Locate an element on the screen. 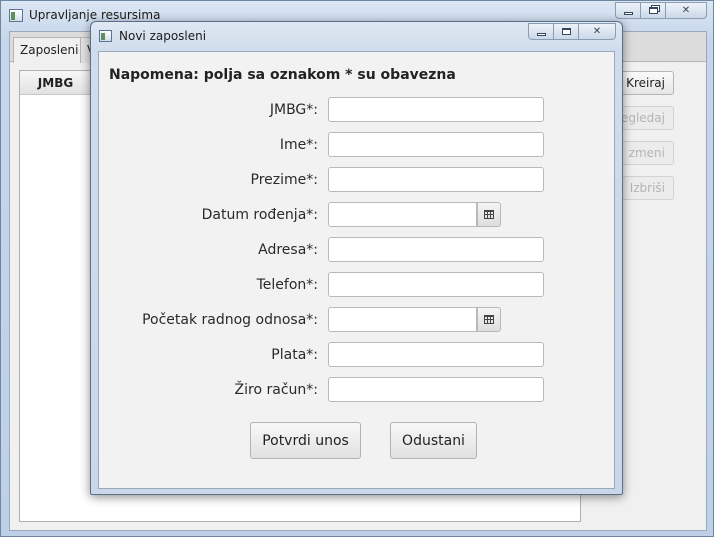  dialog-minimize-button is located at coordinates (541, 31).